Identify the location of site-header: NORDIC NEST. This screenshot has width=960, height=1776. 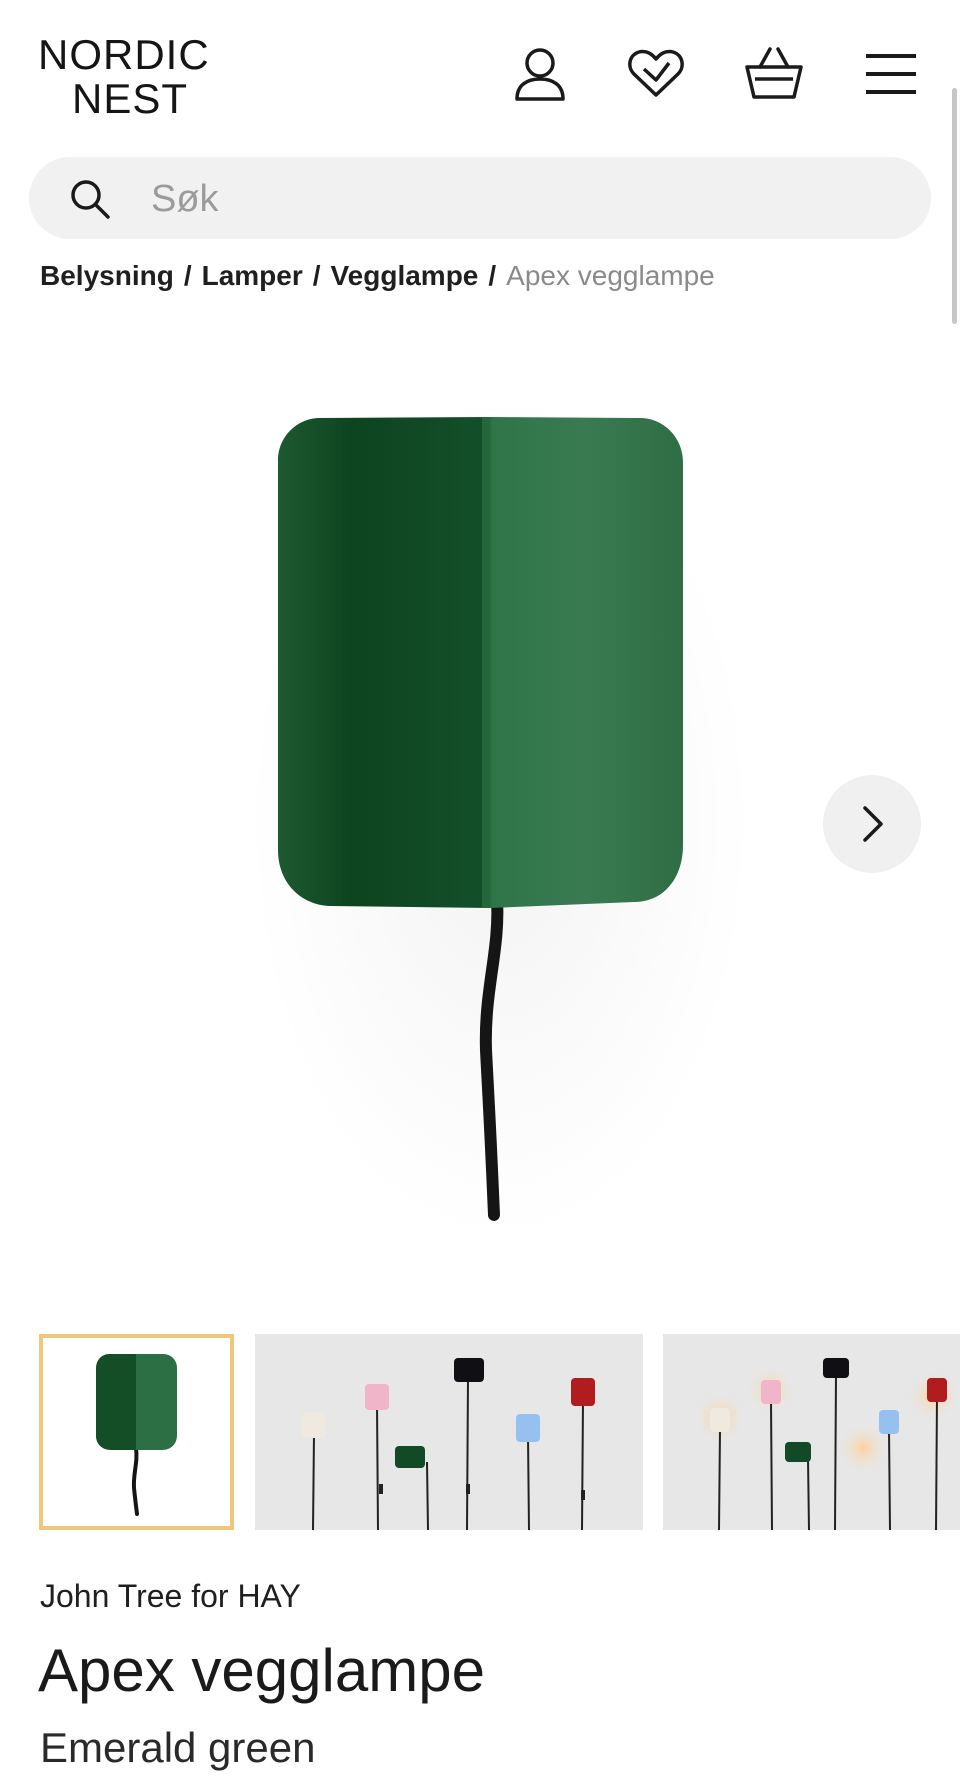
(480, 75).